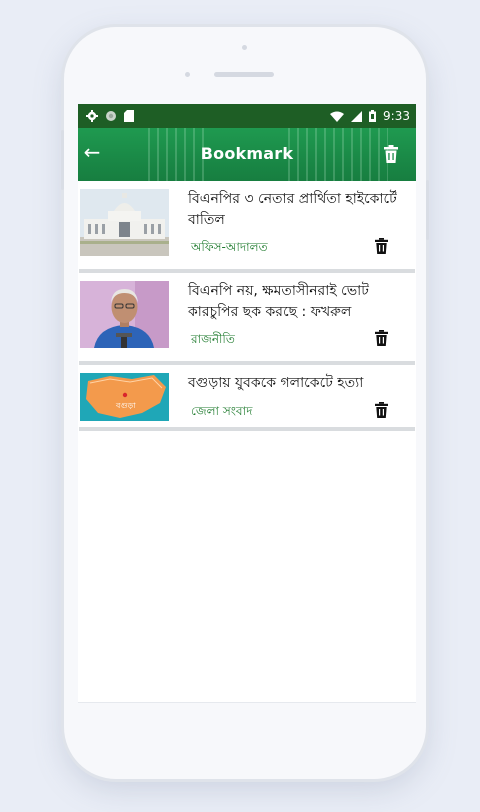  What do you see at coordinates (229, 247) in the screenshot?
I see `bookmark-category: অফিস-আদালত` at bounding box center [229, 247].